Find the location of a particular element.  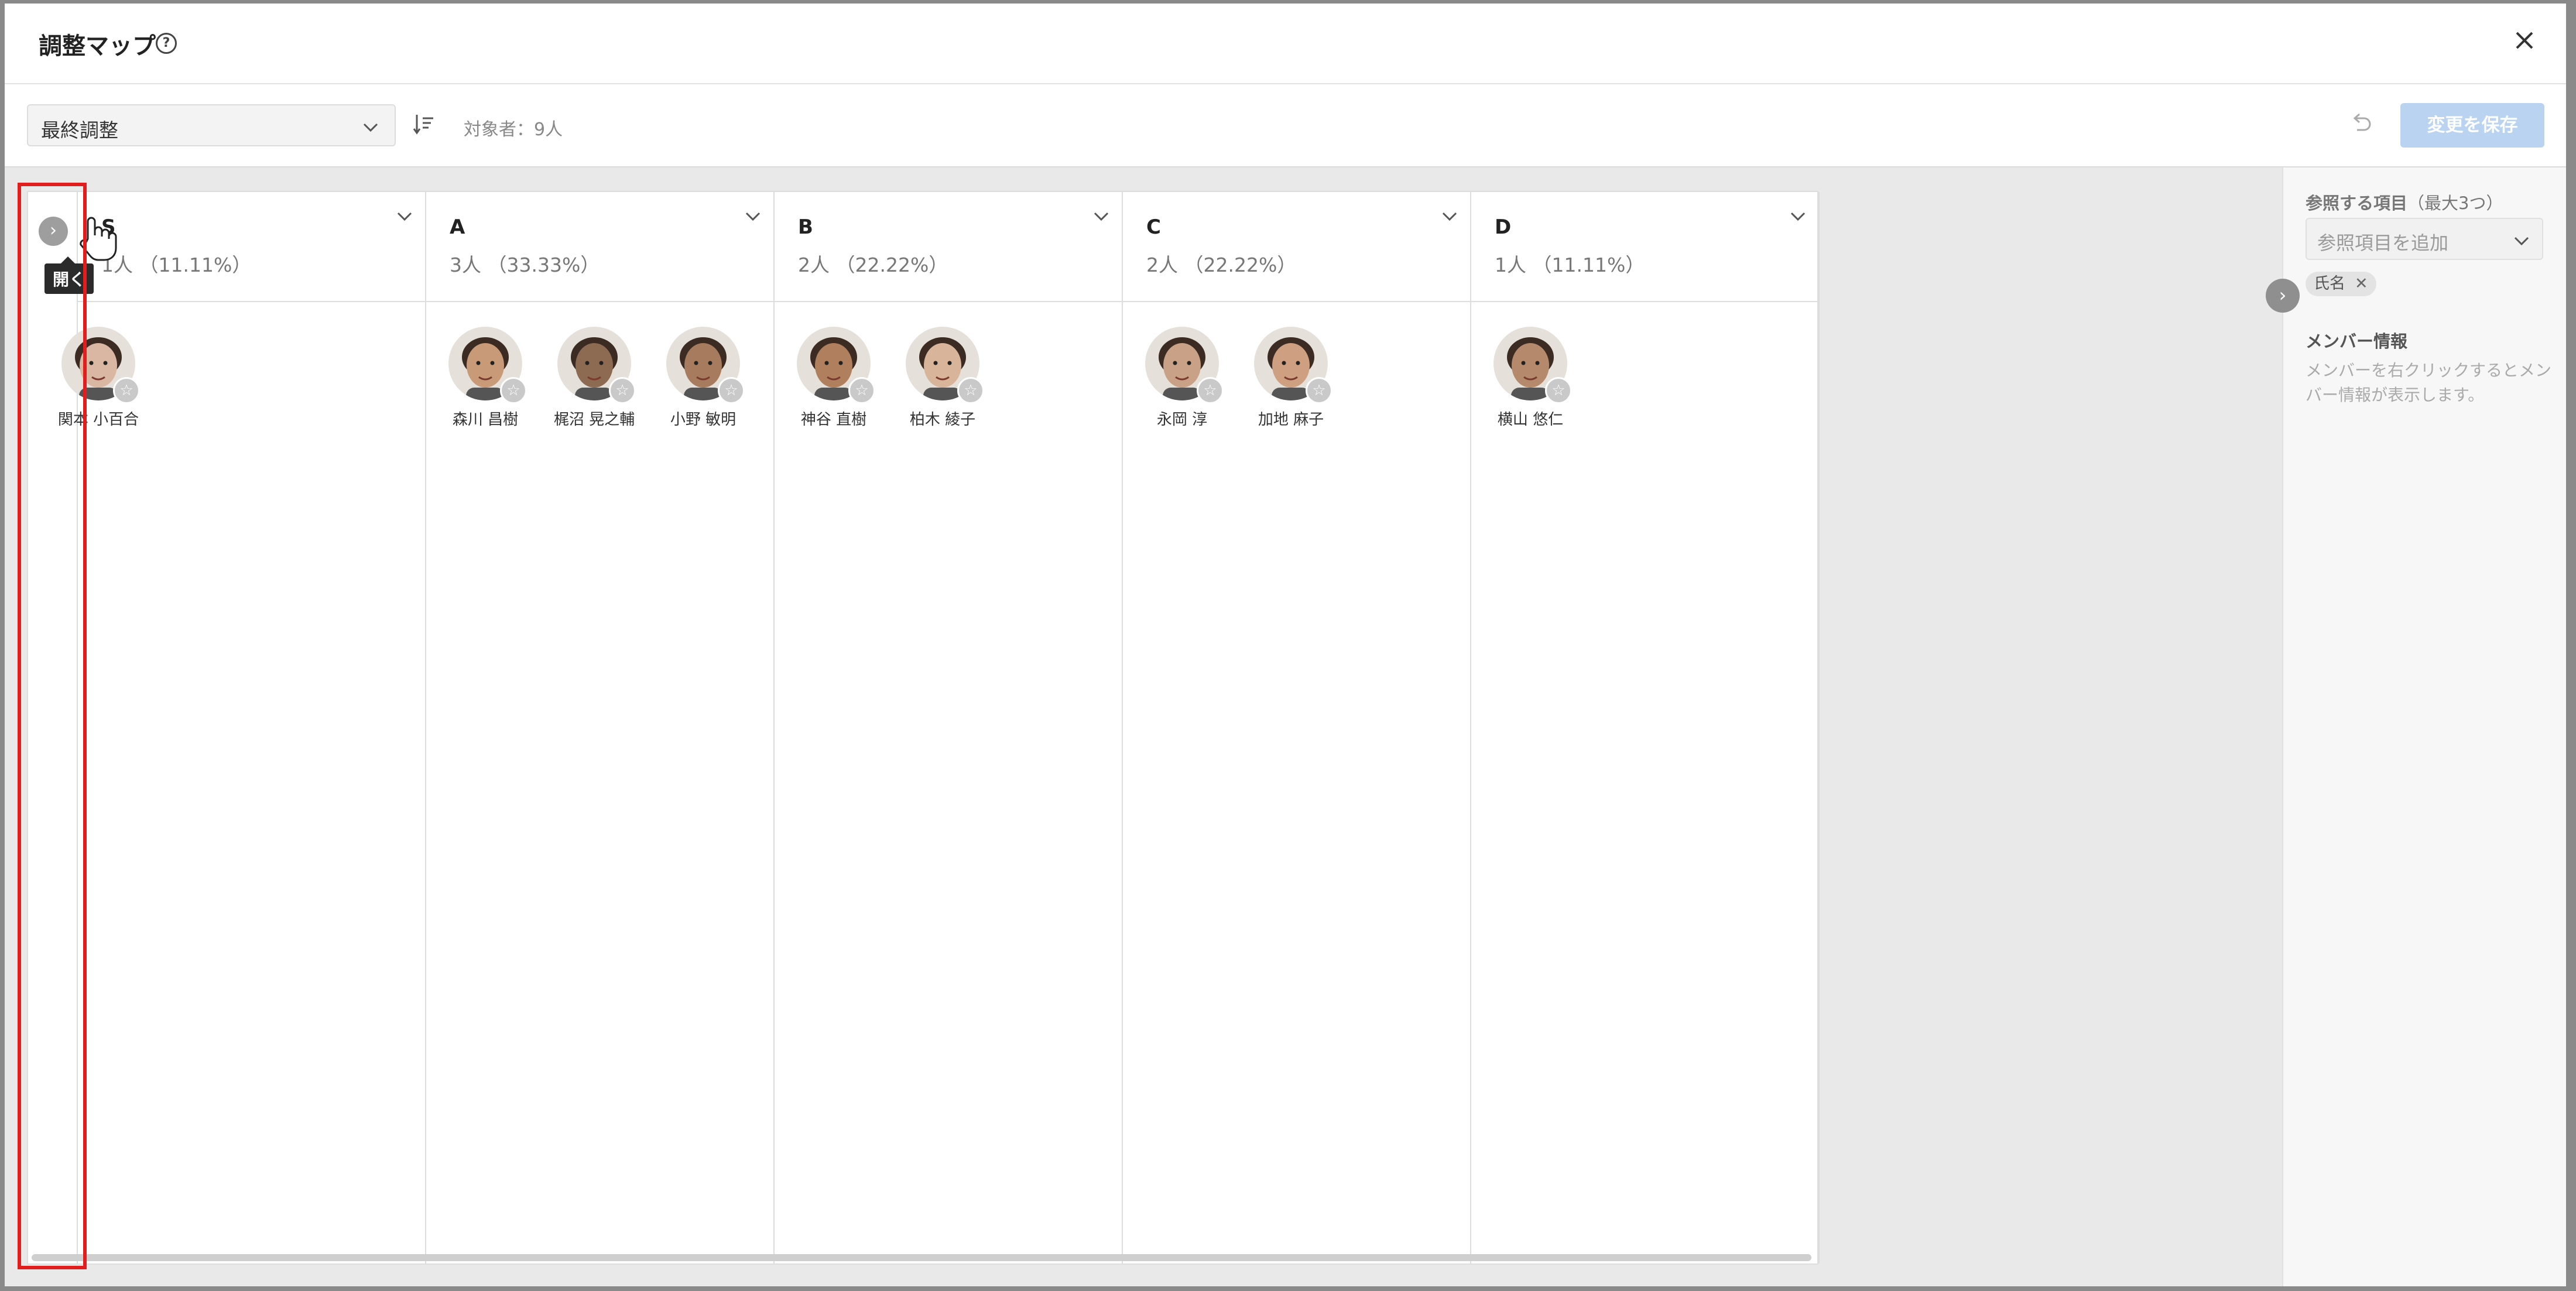

help-icon: ? is located at coordinates (166, 43).